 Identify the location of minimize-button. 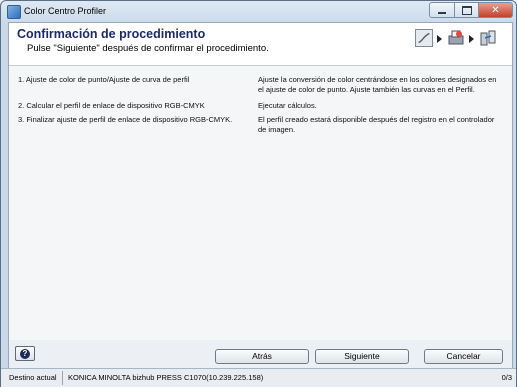
(442, 10).